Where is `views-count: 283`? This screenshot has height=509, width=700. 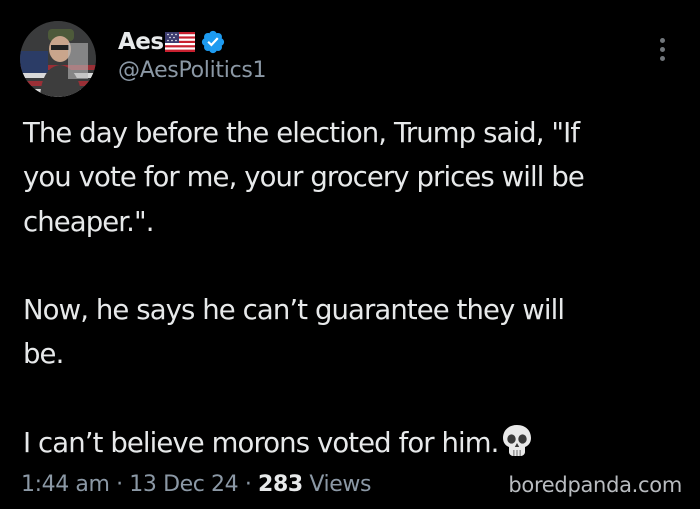 views-count: 283 is located at coordinates (280, 484).